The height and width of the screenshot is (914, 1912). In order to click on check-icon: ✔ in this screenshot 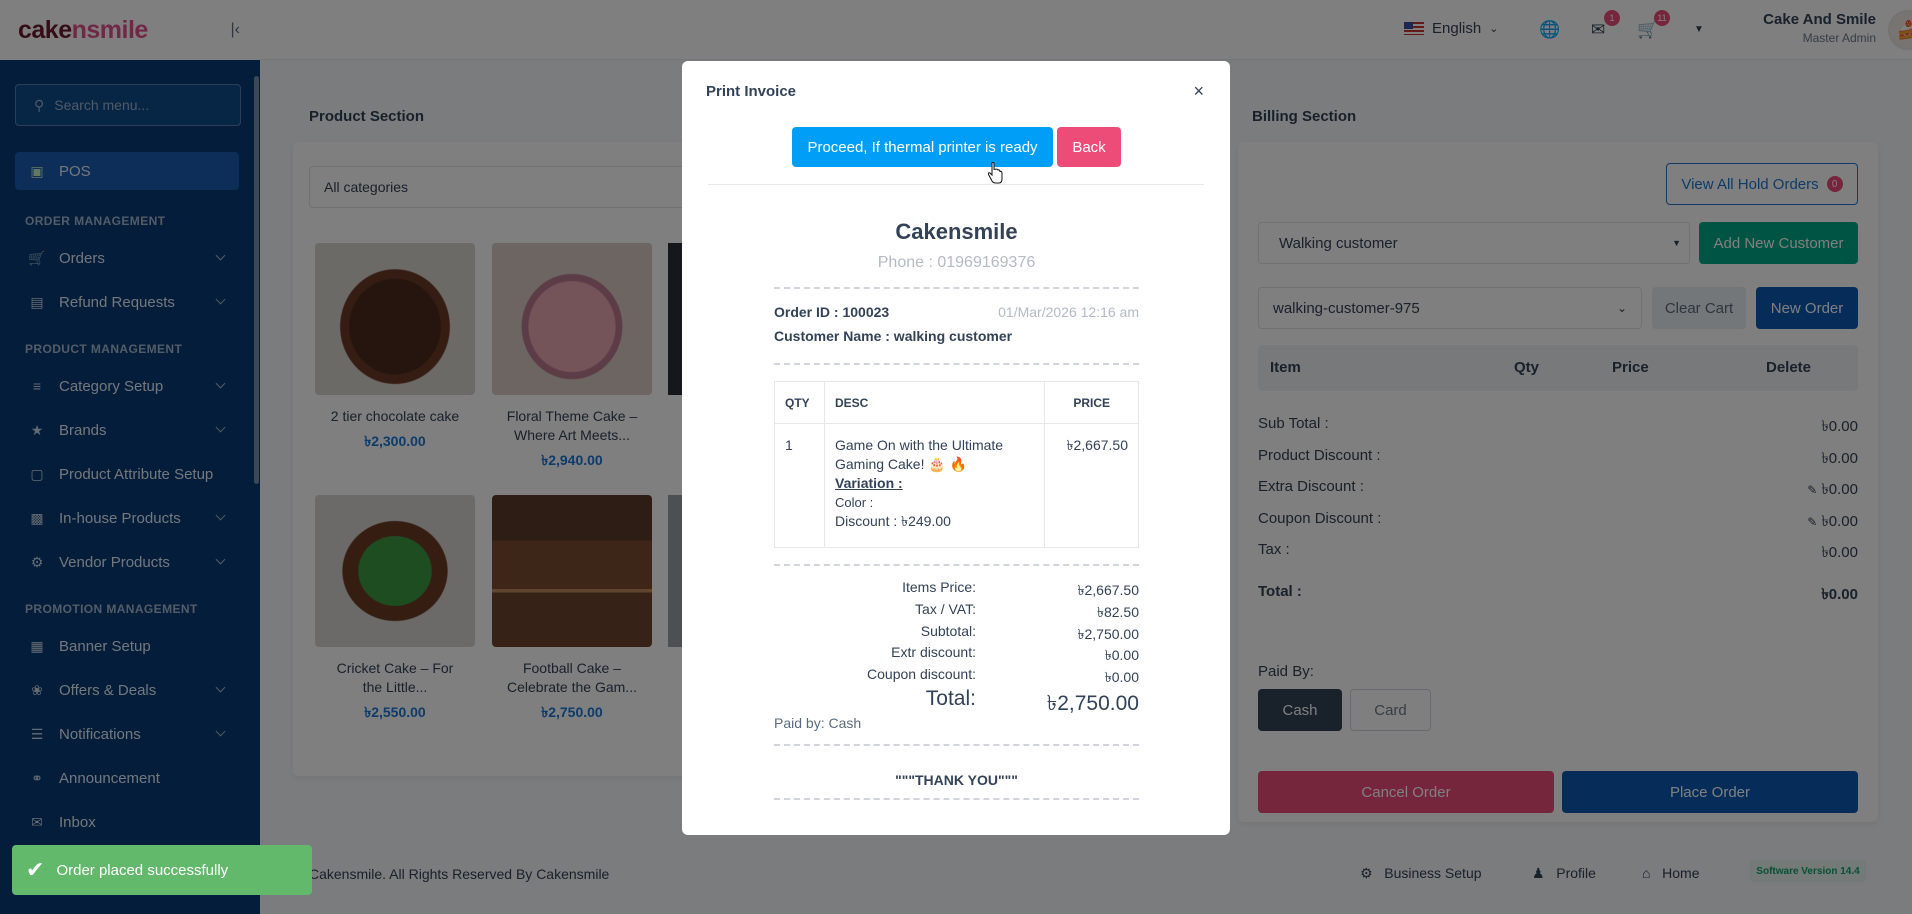, I will do `click(35, 869)`.